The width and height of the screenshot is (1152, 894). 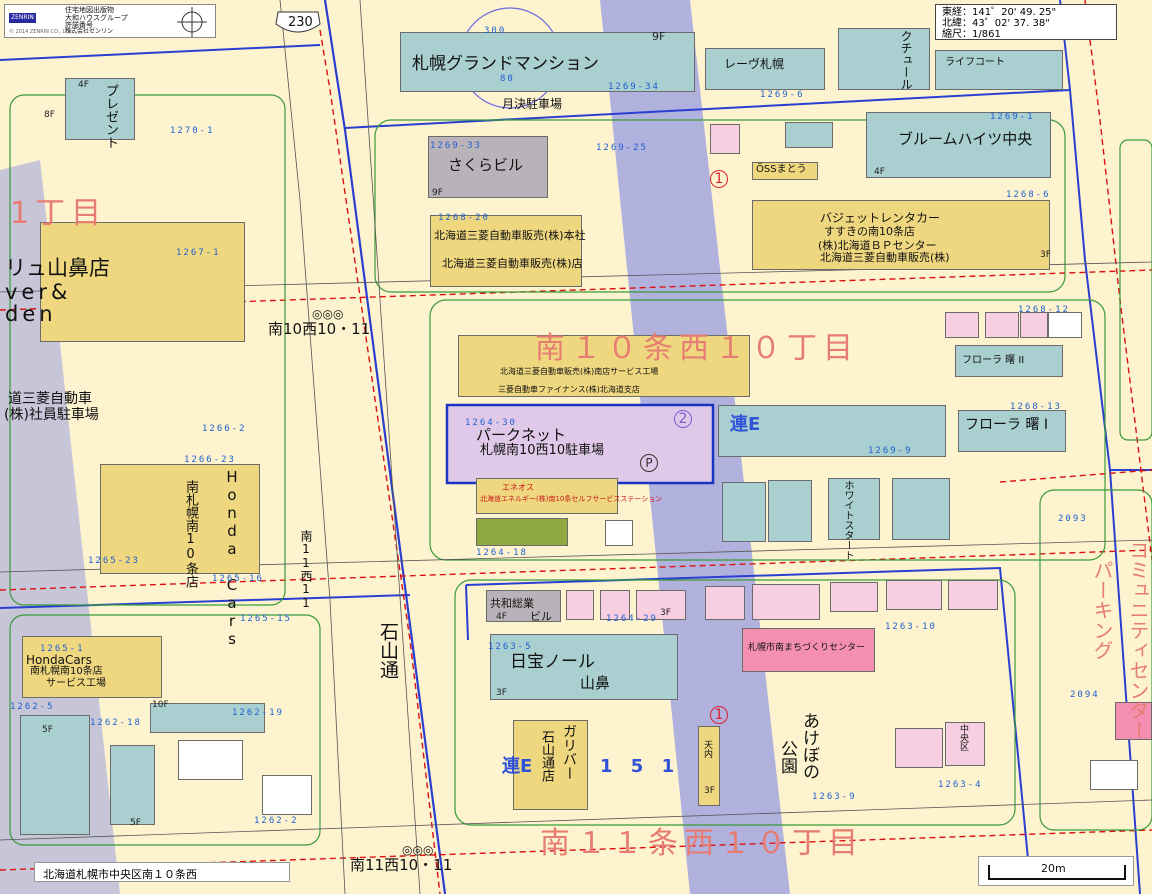 I want to click on scale-bar: 20m, so click(x=1056, y=871).